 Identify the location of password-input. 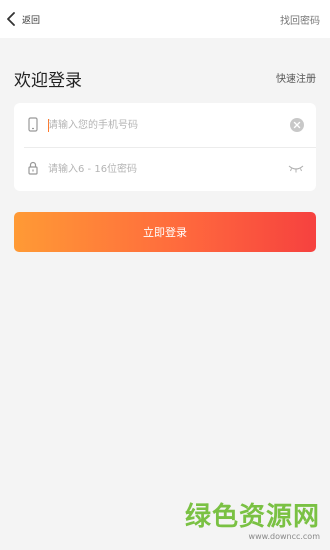
(163, 169).